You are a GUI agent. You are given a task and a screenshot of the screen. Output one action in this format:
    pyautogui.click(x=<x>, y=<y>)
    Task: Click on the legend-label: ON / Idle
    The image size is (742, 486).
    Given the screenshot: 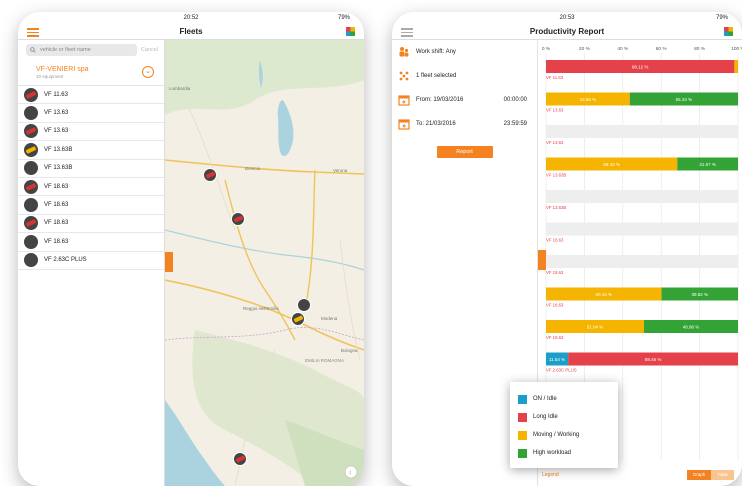 What is the action you would take?
    pyautogui.click(x=545, y=399)
    